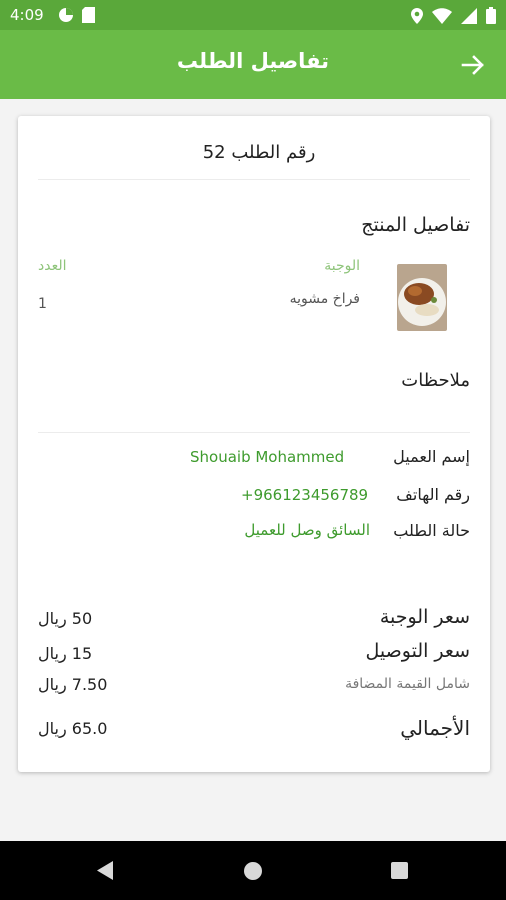 This screenshot has width=506, height=900. Describe the element at coordinates (399, 870) in the screenshot. I see `nav-recents-icon` at that location.